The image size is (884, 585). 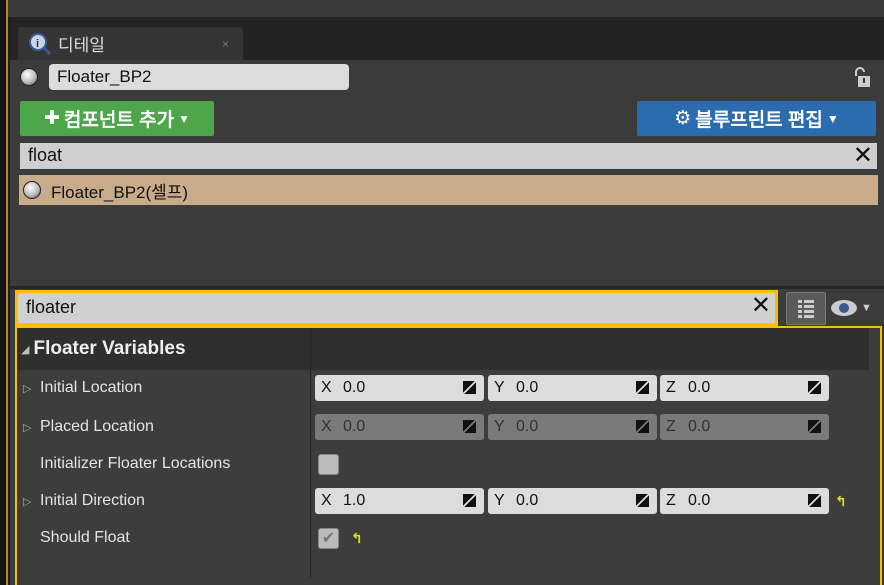 What do you see at coordinates (4, 292) in the screenshot?
I see `left-edge` at bounding box center [4, 292].